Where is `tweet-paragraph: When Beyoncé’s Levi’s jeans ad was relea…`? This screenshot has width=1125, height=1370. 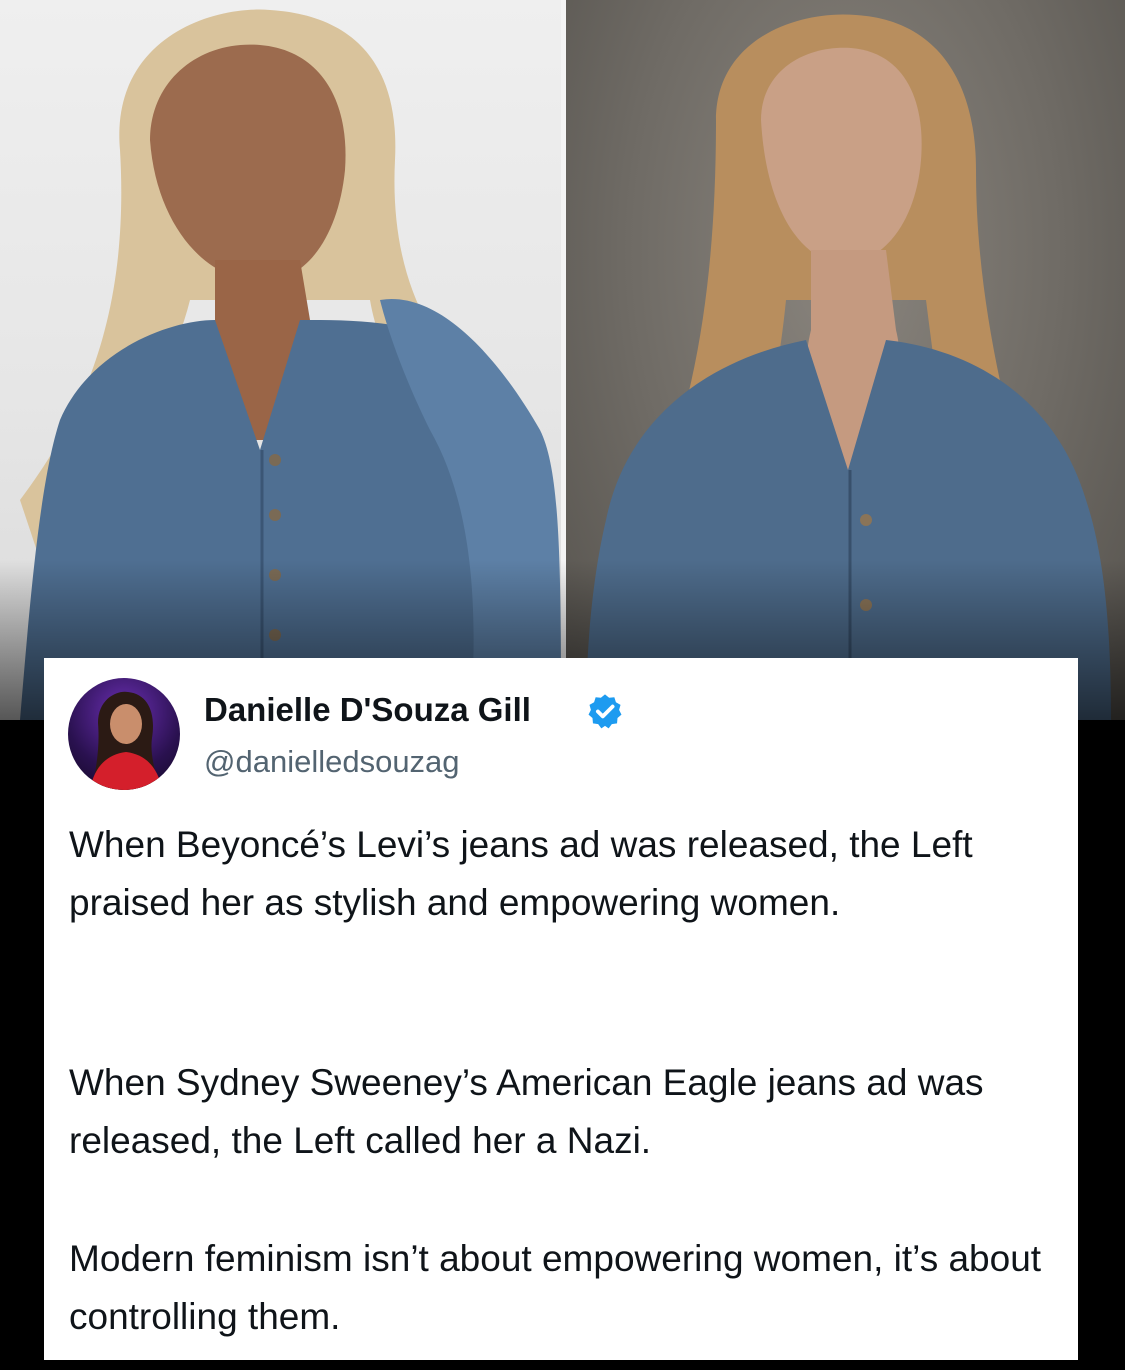
tweet-paragraph: When Beyoncé’s Levi’s jeans ad was relea… is located at coordinates (521, 873).